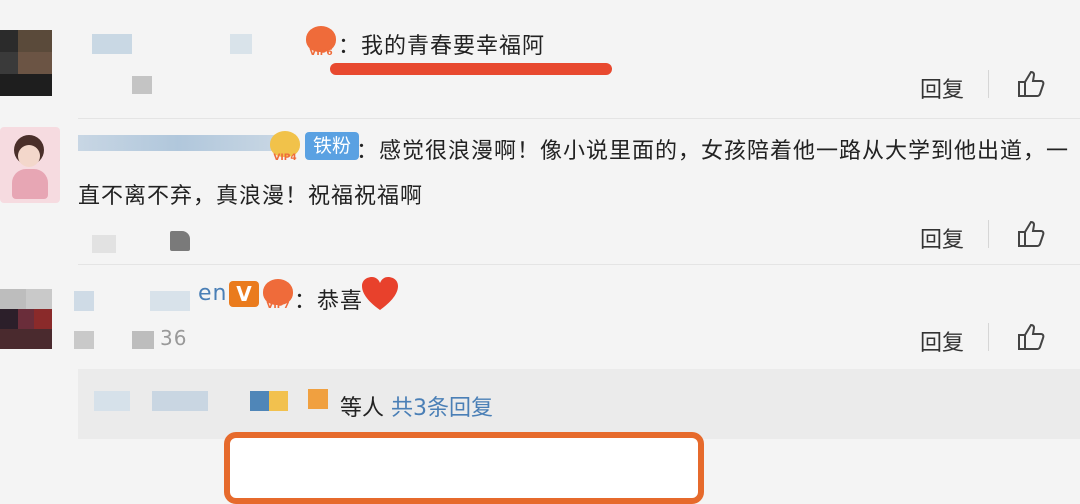 The height and width of the screenshot is (504, 1080). What do you see at coordinates (321, 42) in the screenshot?
I see `vip-crown-icon: VIP6` at bounding box center [321, 42].